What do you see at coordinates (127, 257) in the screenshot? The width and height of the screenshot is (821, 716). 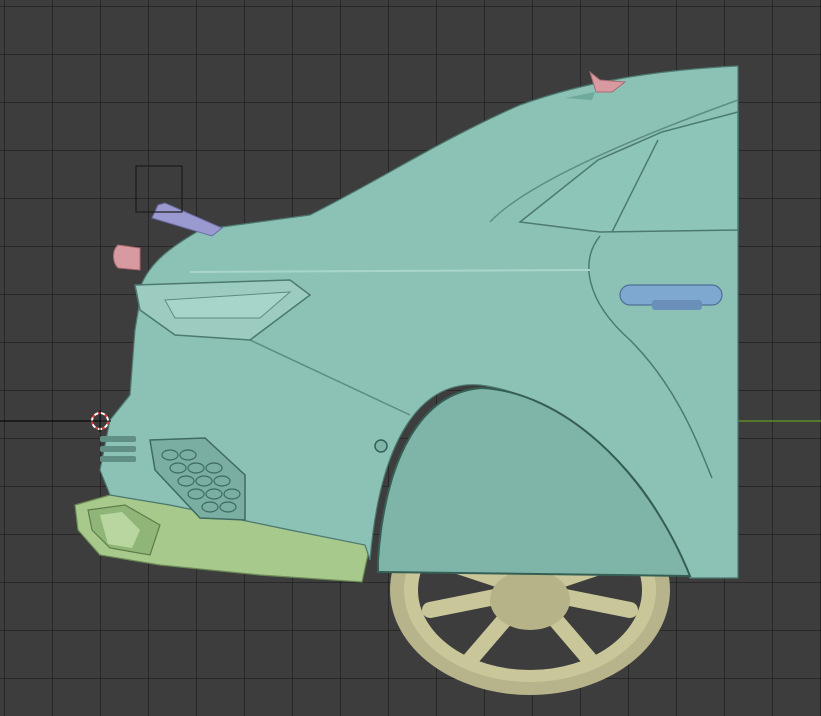 I see `exhaust-tip-pink` at bounding box center [127, 257].